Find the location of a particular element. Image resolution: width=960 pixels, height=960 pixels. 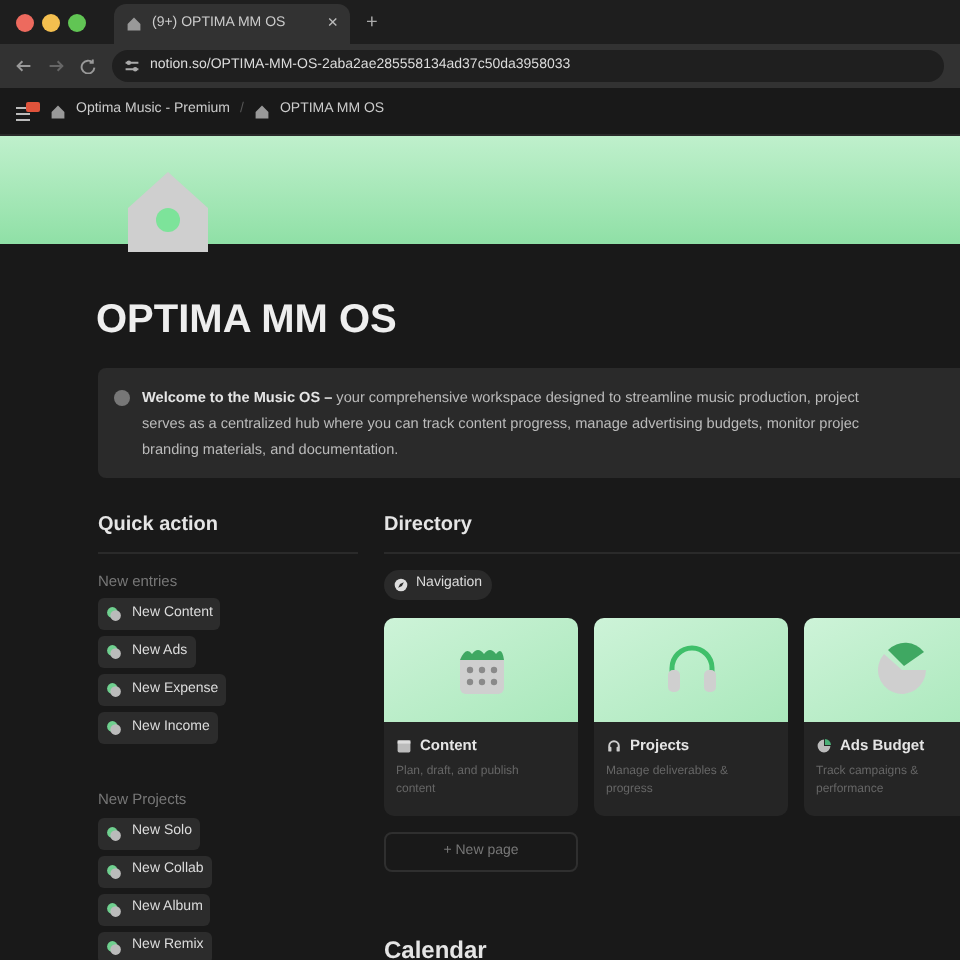

close-tab-button: × is located at coordinates (332, 24).